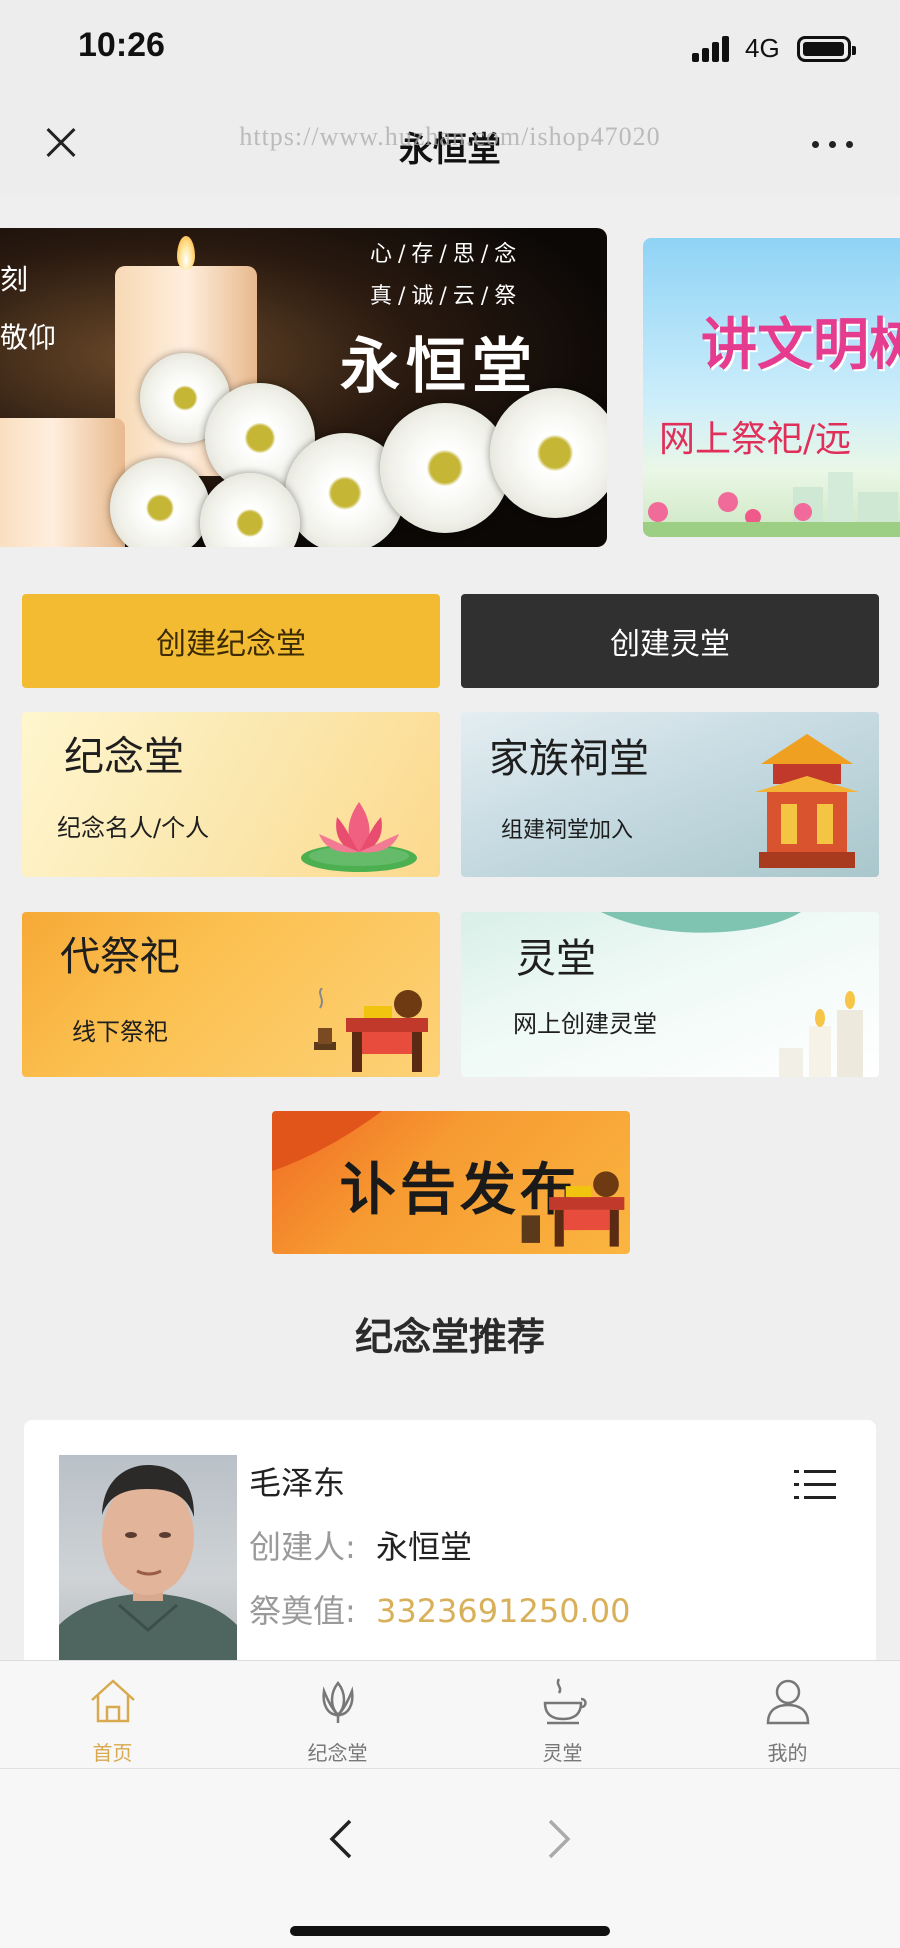 This screenshot has height=1948, width=900. What do you see at coordinates (360, 1545) in the screenshot?
I see `creator-row: 创建人: 永恒堂` at bounding box center [360, 1545].